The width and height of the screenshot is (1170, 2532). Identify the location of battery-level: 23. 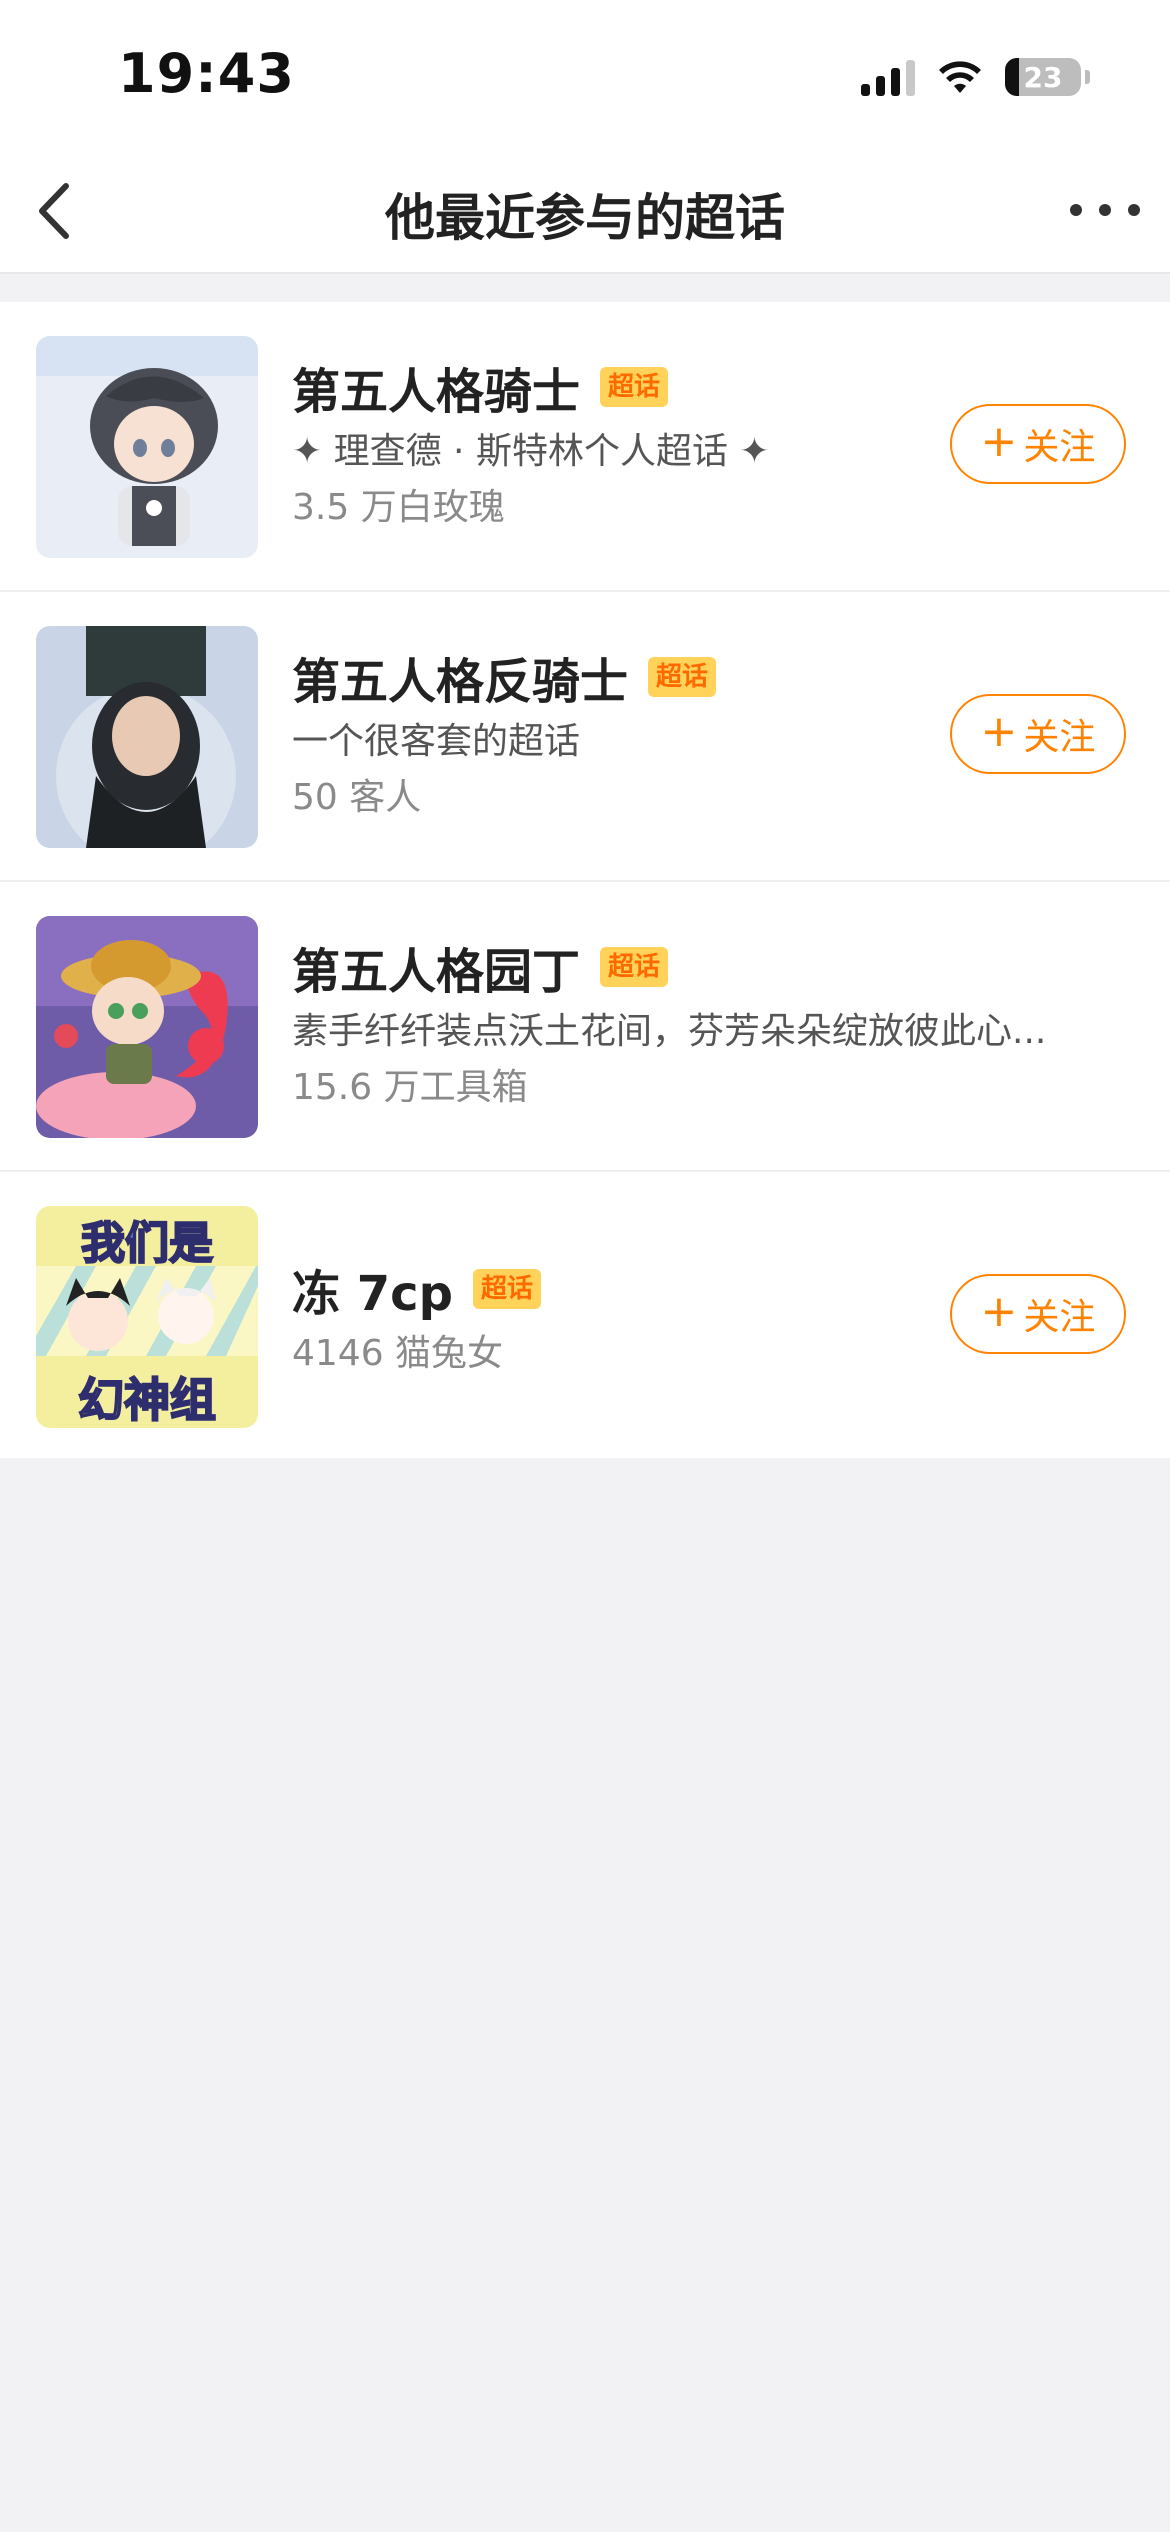
(1043, 77).